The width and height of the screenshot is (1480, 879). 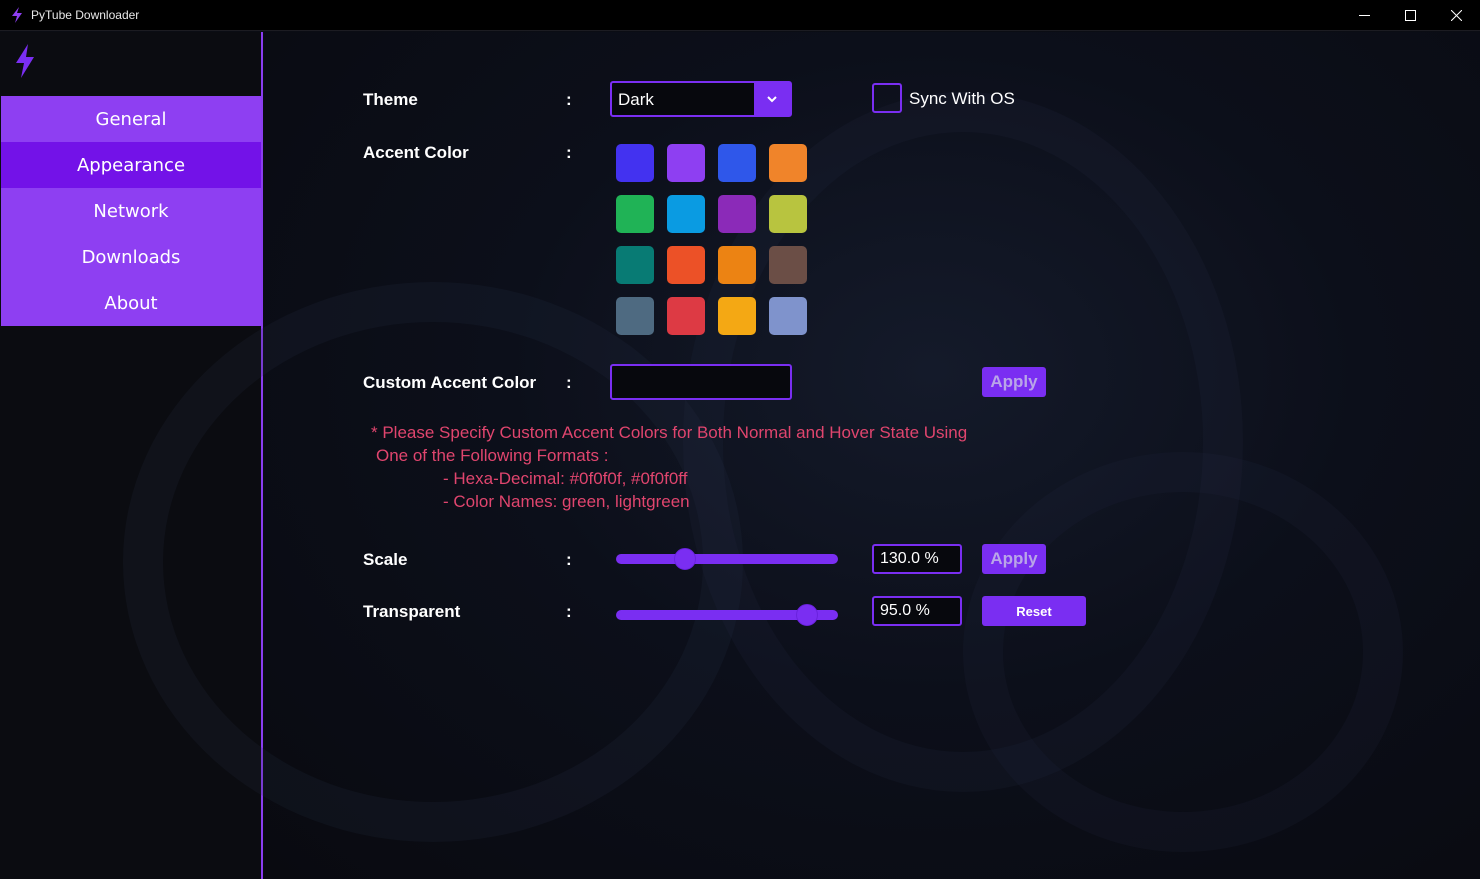 What do you see at coordinates (416, 152) in the screenshot?
I see `accent-color-label: Accent Color` at bounding box center [416, 152].